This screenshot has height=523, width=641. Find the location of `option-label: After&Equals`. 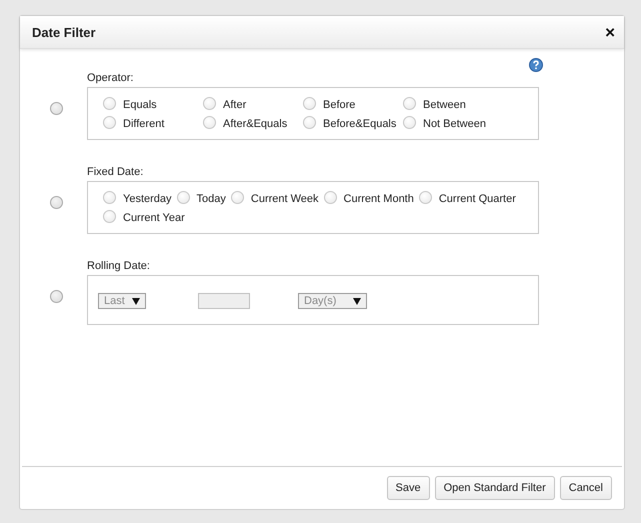

option-label: After&Equals is located at coordinates (255, 124).